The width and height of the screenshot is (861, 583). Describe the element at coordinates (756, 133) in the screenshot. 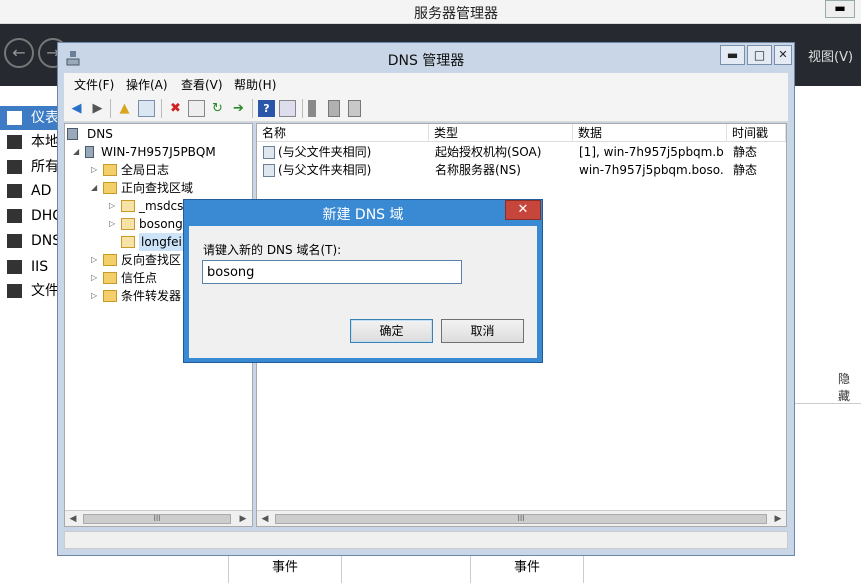

I see `column-header-timestamp: 时间戳` at that location.